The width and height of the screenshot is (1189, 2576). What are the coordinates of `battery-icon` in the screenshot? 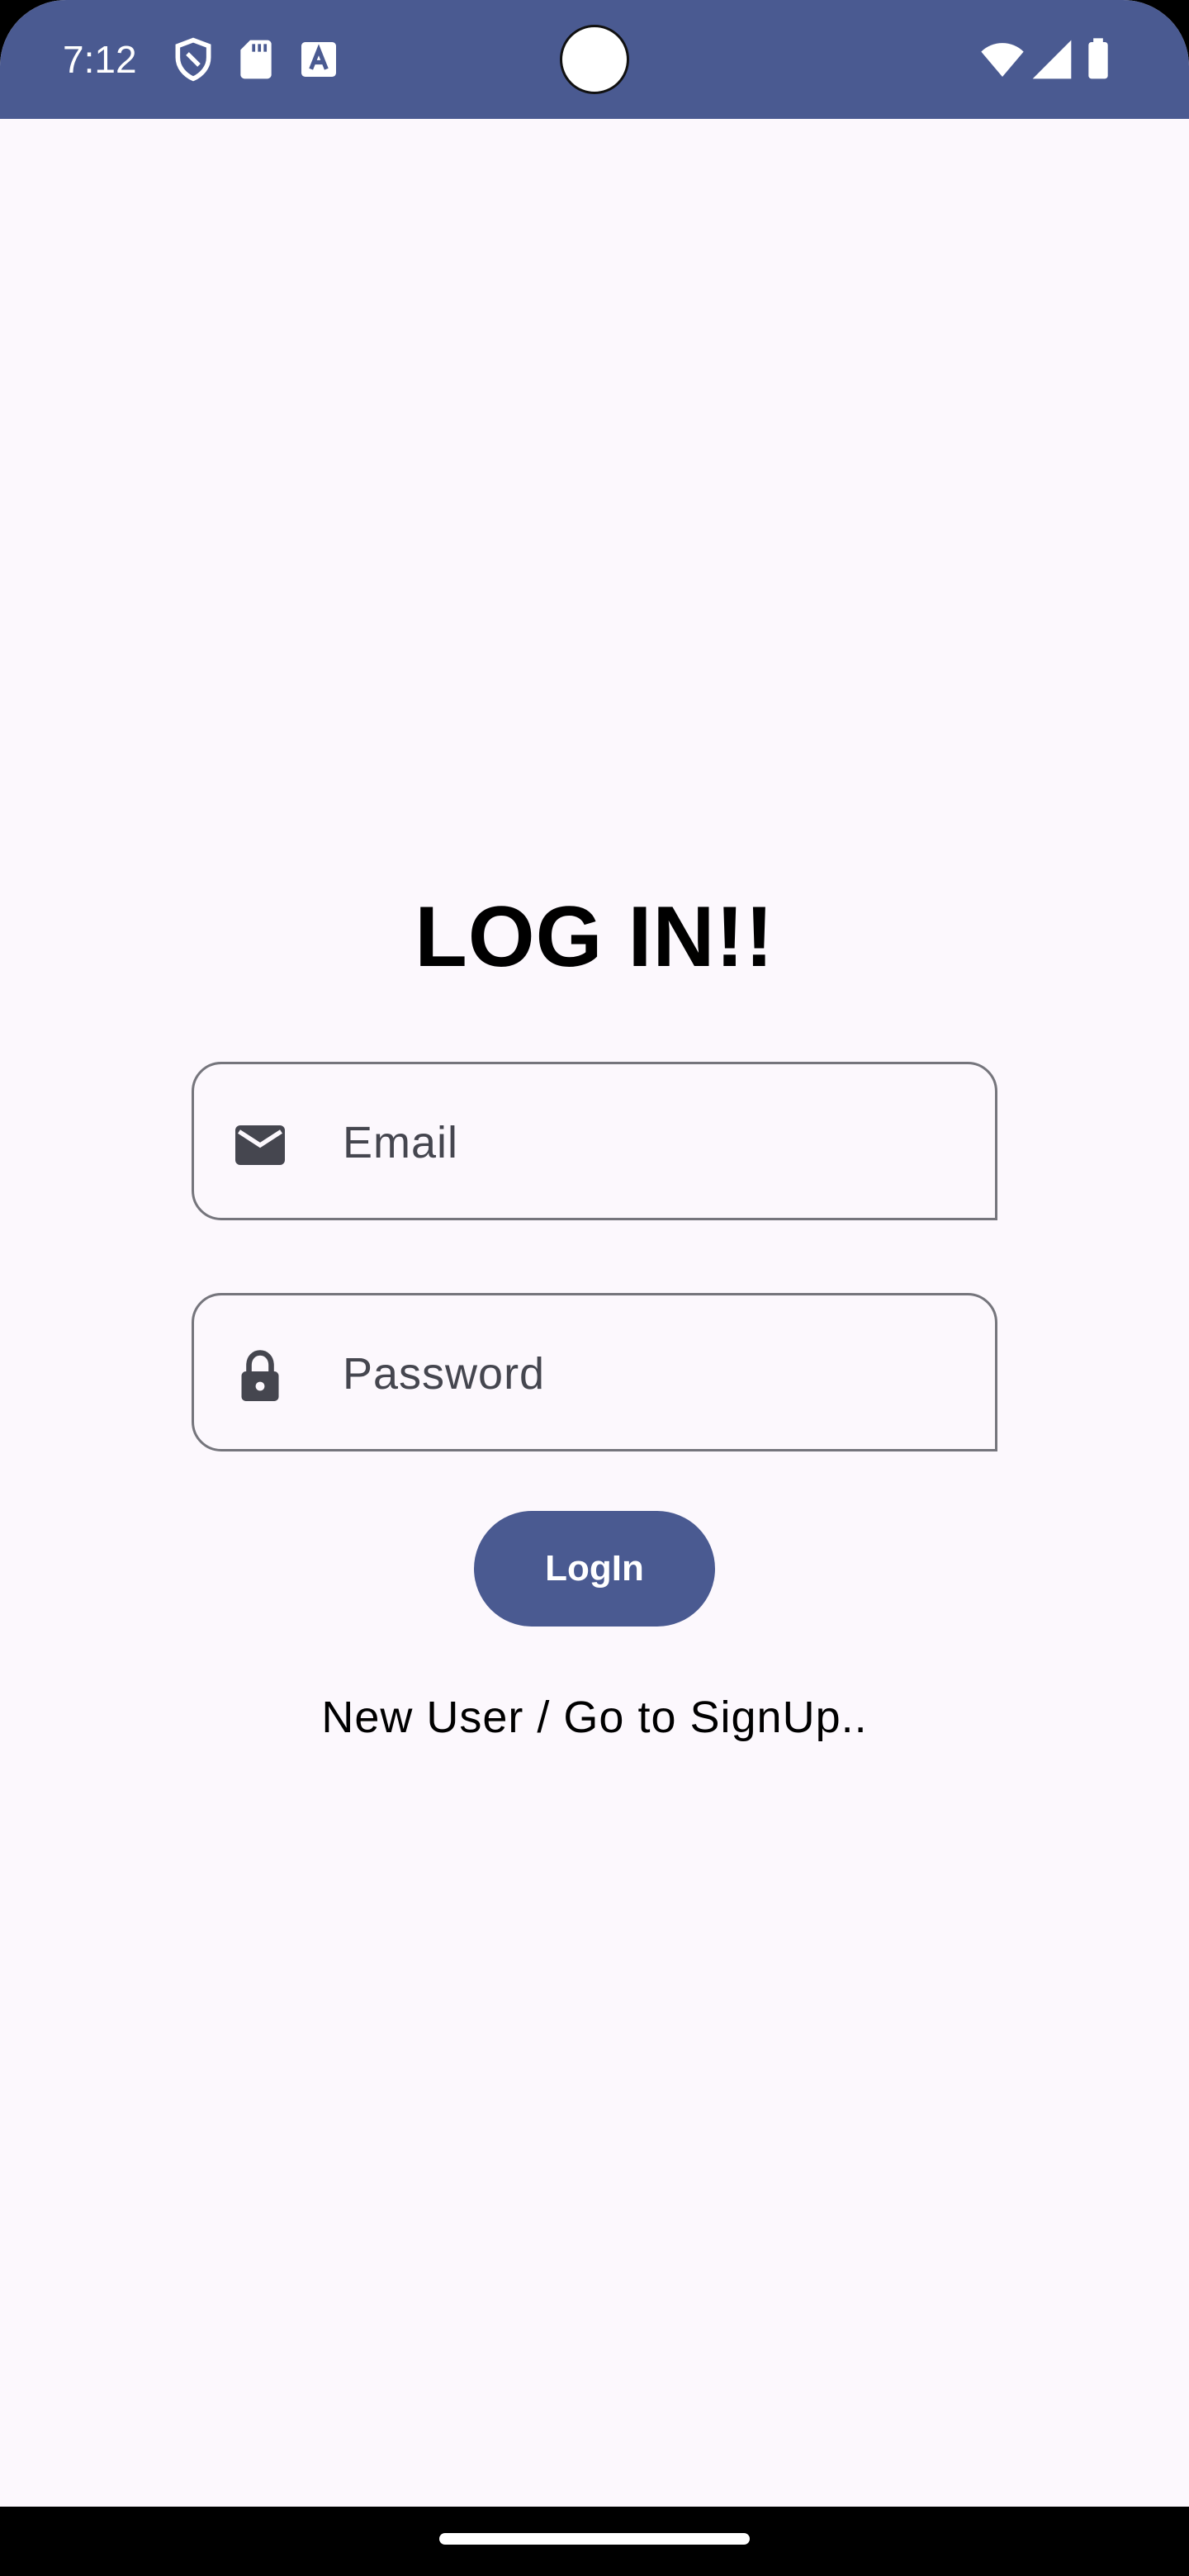 It's located at (1098, 58).